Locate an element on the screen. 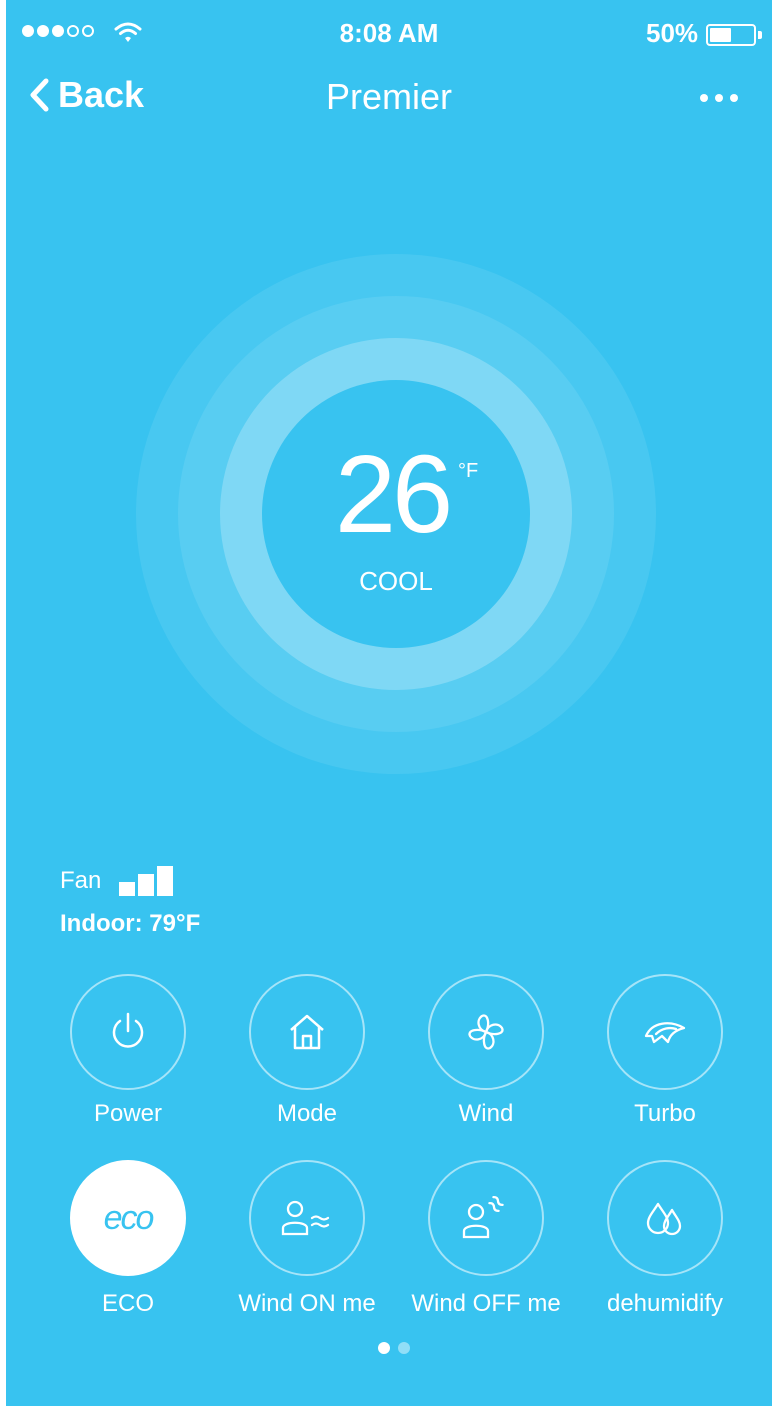 Image resolution: width=778 pixels, height=1406 pixels. battery-icon is located at coordinates (731, 35).